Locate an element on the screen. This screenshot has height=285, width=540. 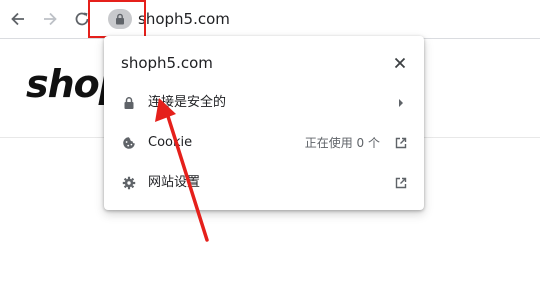
chevron-right-icon is located at coordinates (401, 103).